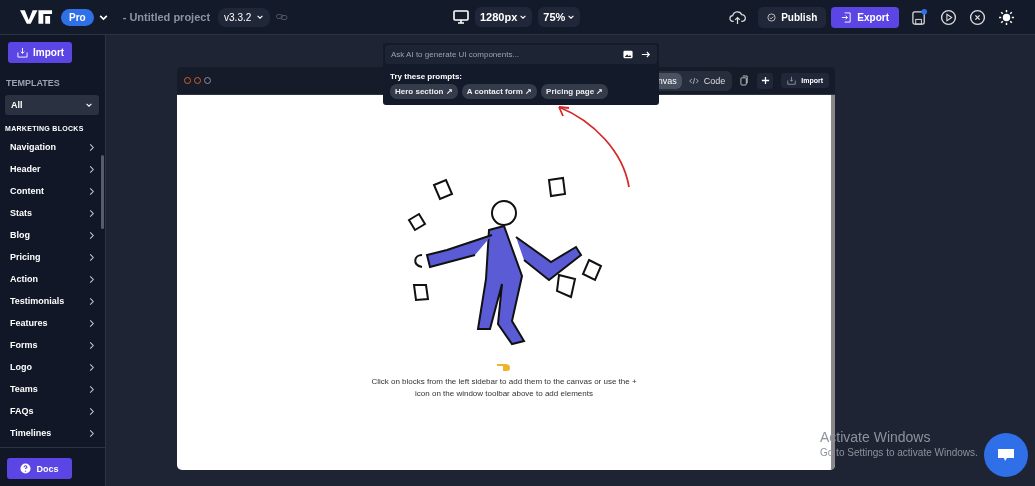  I want to click on save-icon, so click(919, 17).